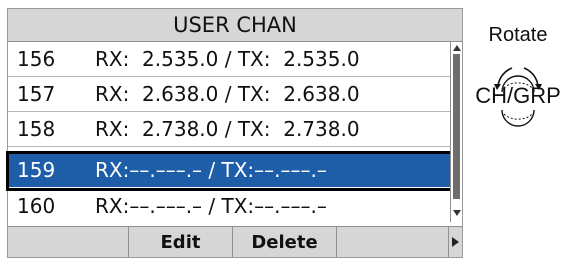 The height and width of the screenshot is (261, 566). I want to click on control-hint: Rotate CH/GRP, so click(518, 70).